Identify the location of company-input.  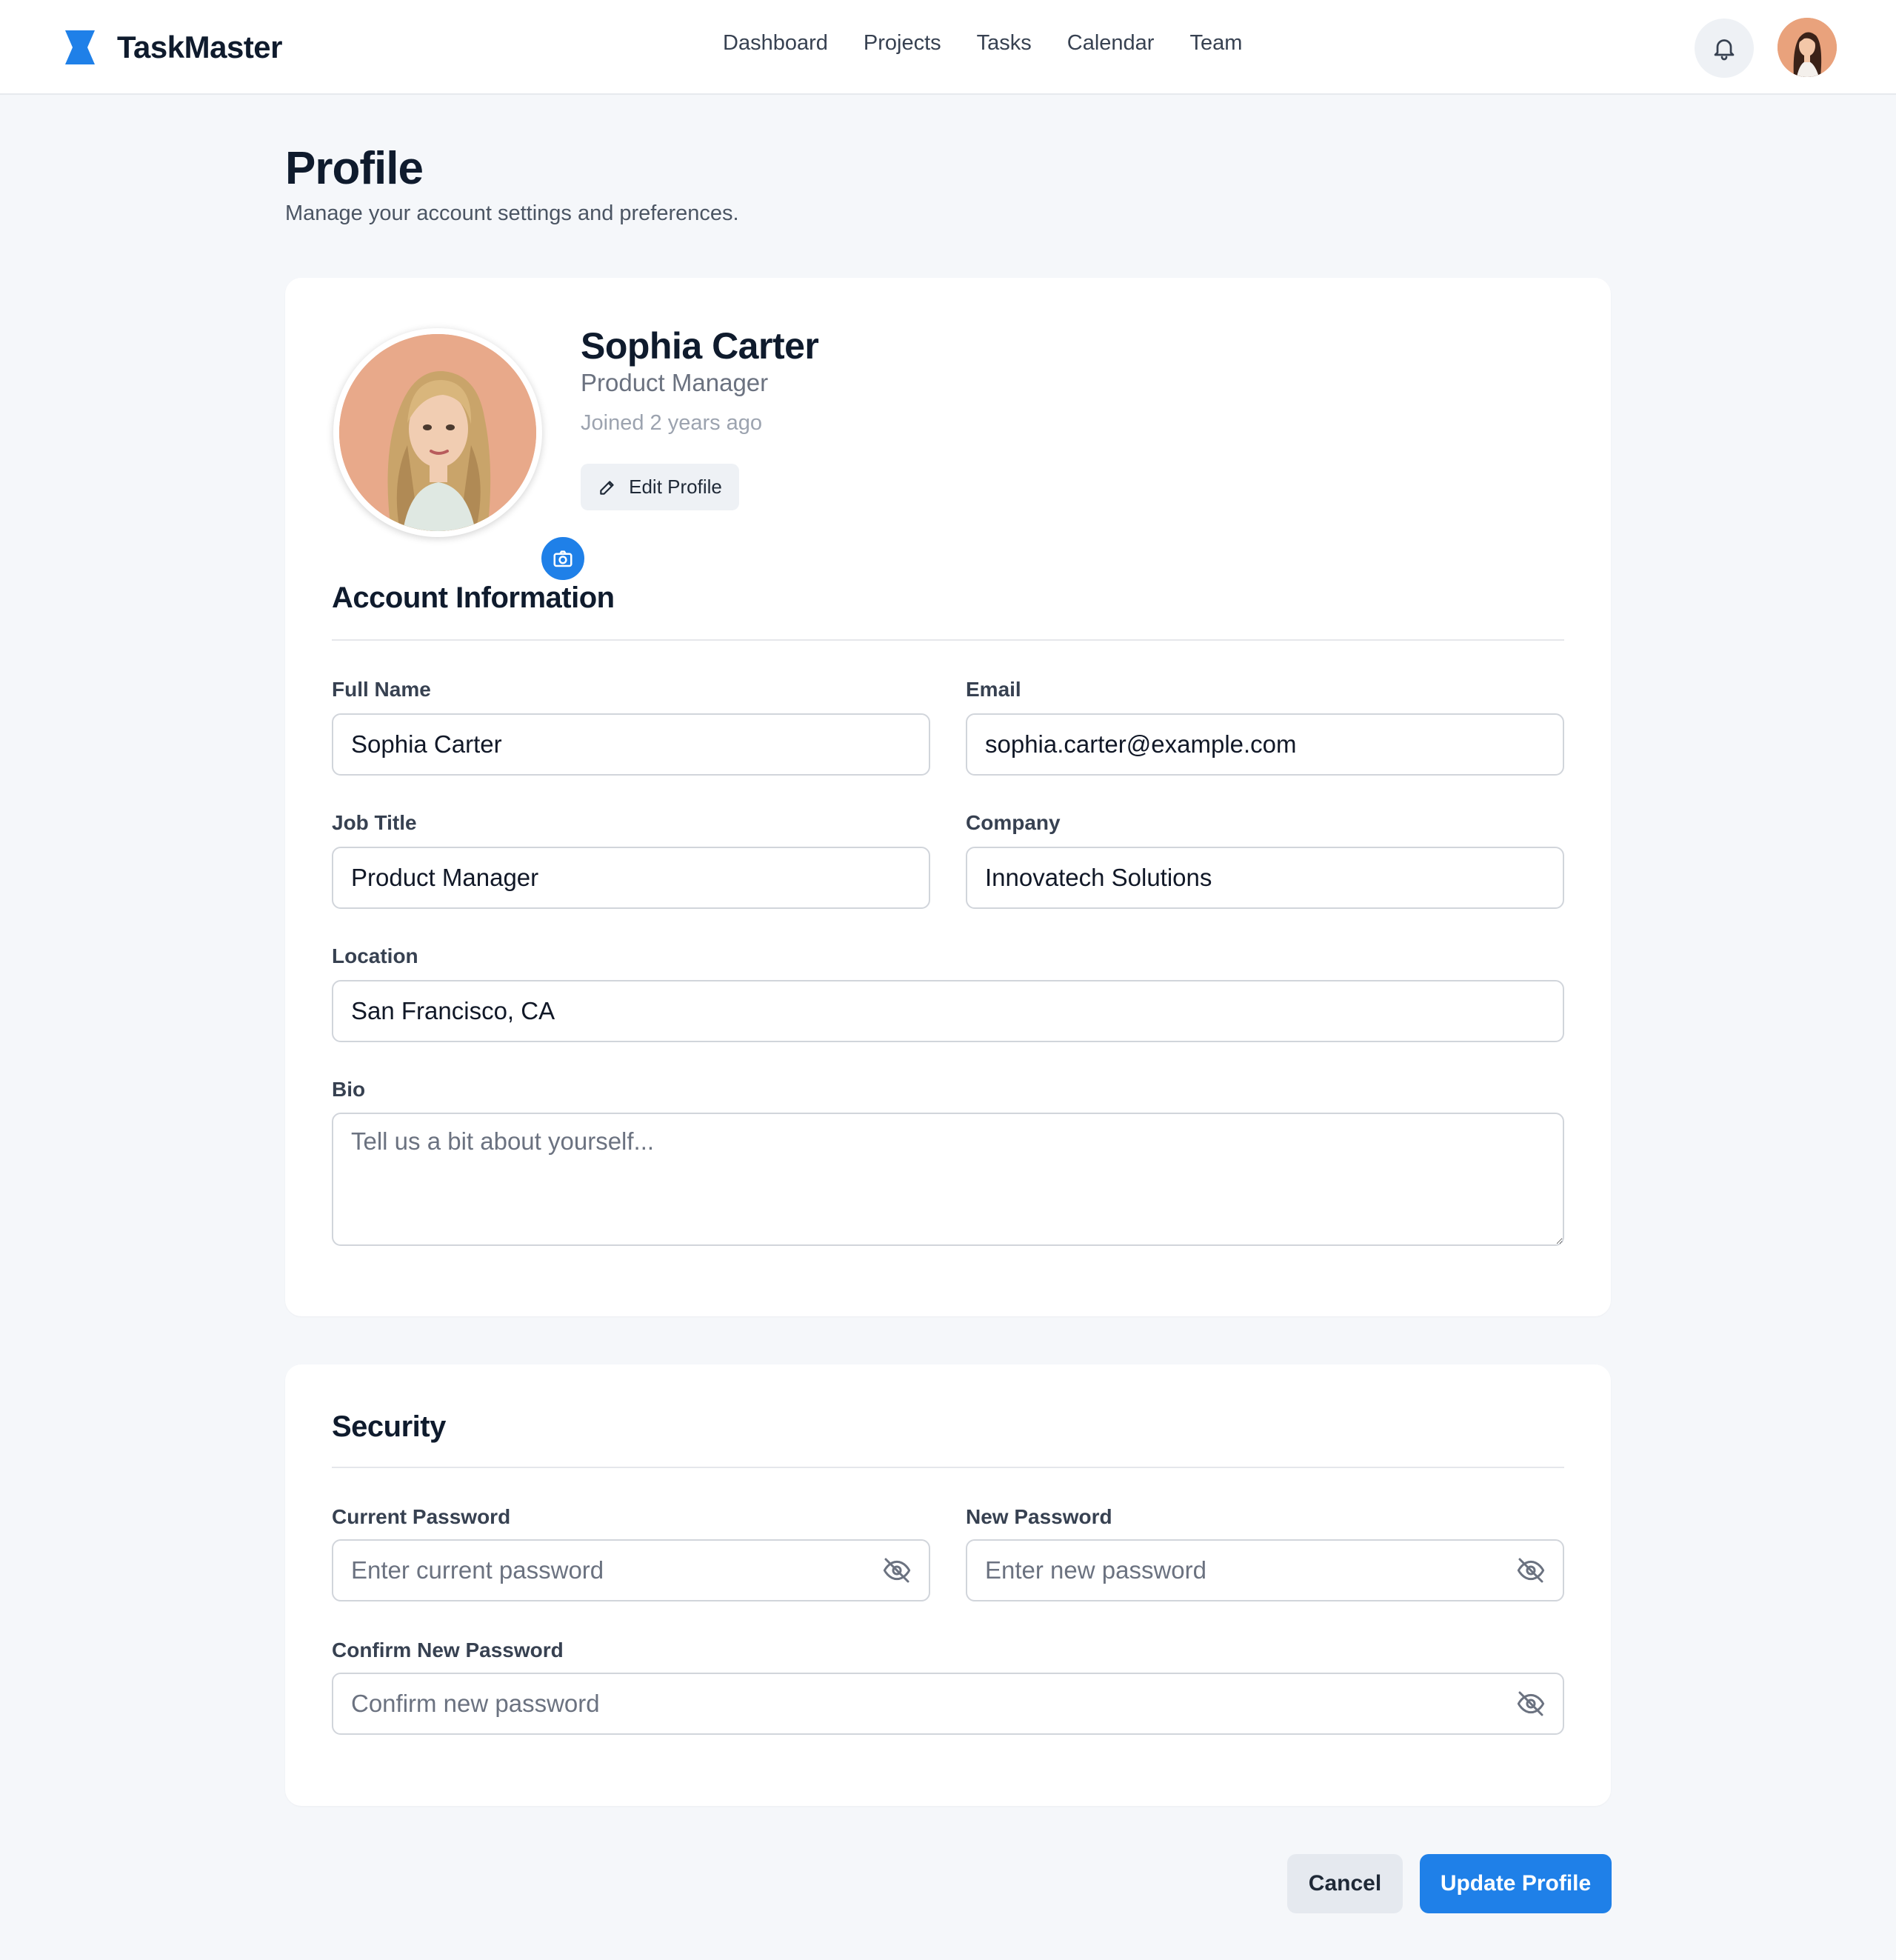
(1265, 878).